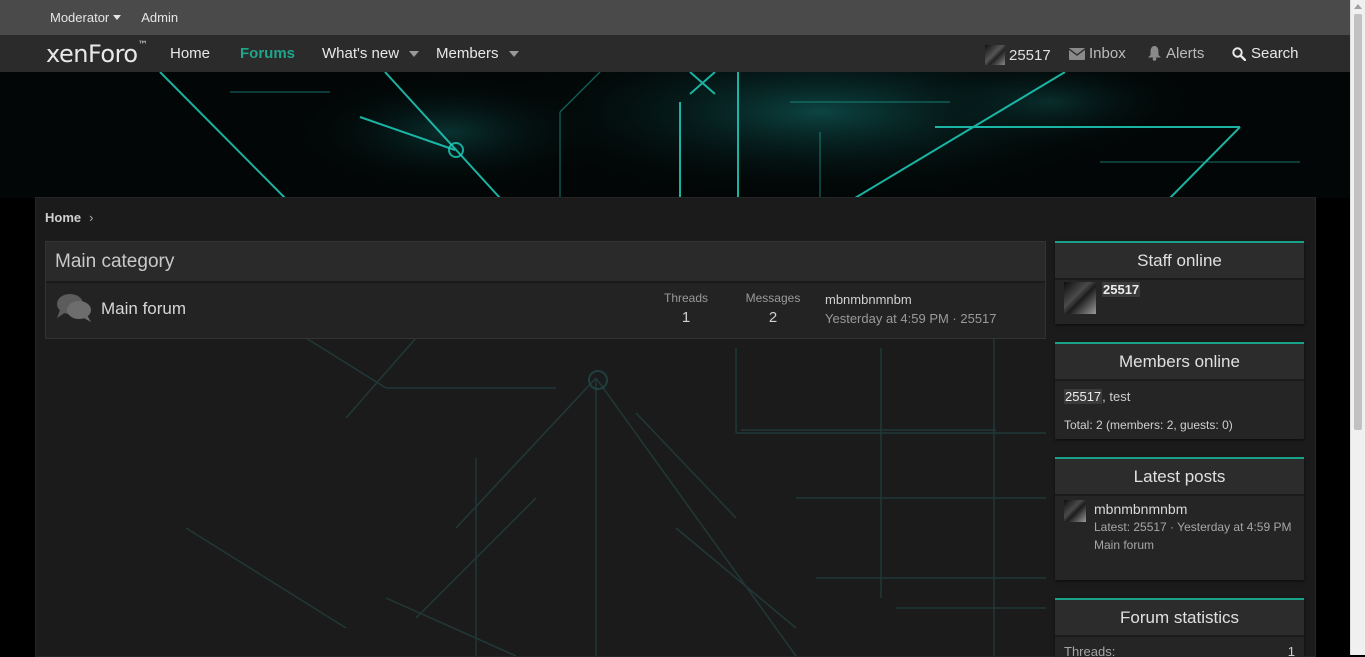 The image size is (1365, 657). What do you see at coordinates (467, 53) in the screenshot?
I see `tab-members-label: Members` at bounding box center [467, 53].